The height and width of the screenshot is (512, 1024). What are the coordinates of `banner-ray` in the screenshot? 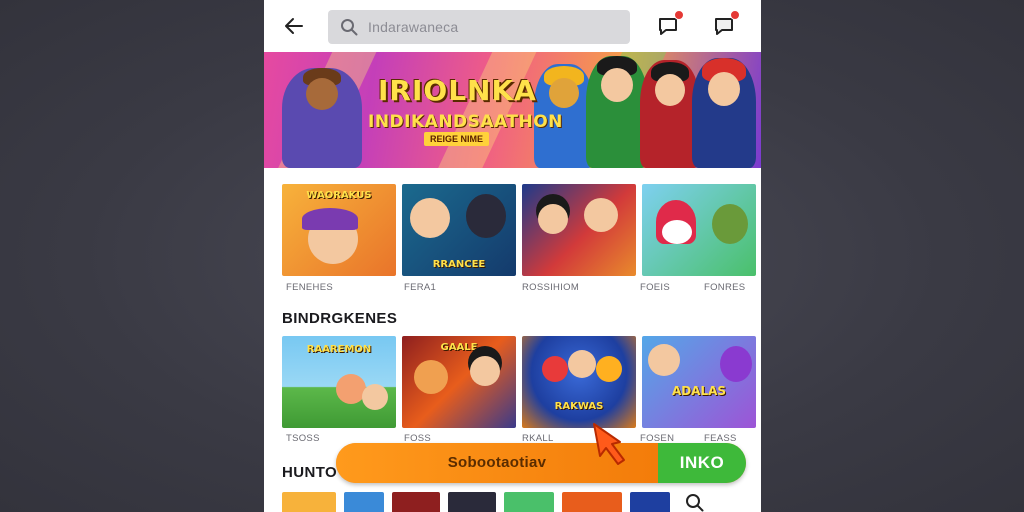 It's located at (484, 110).